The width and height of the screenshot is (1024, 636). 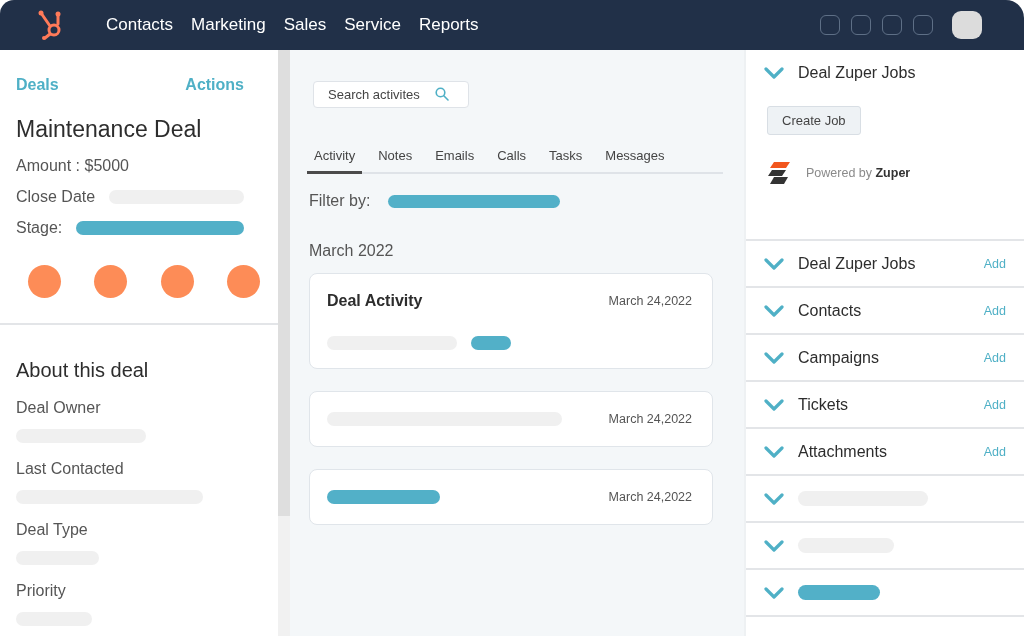 I want to click on field-label: Stage:, so click(x=39, y=228).